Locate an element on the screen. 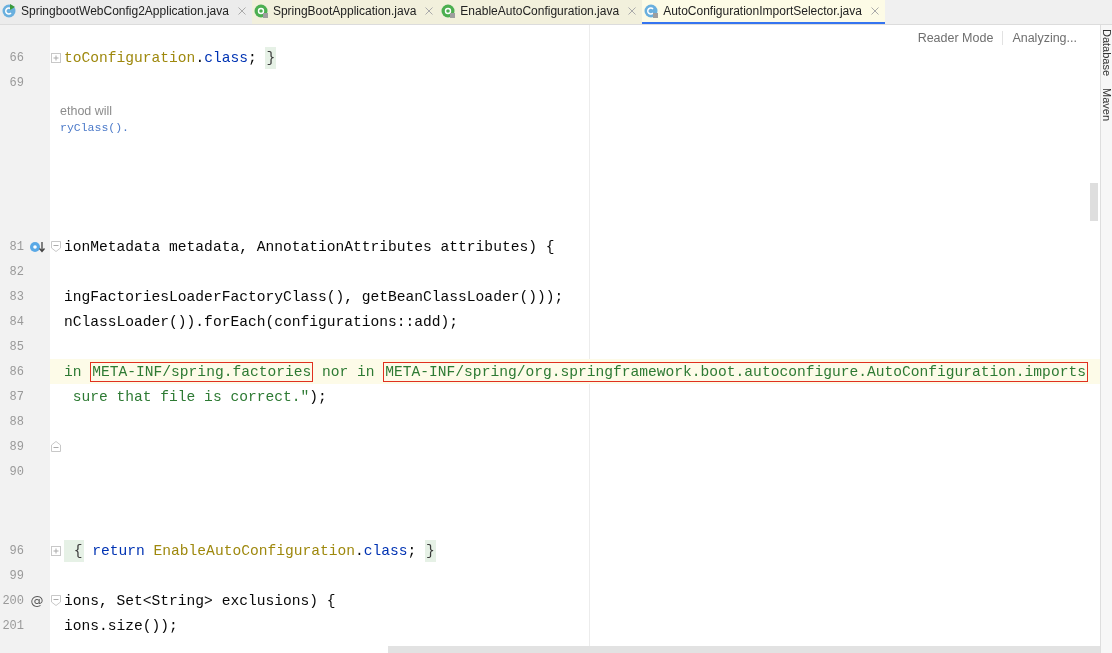 Image resolution: width=1112 pixels, height=653 pixels. highlighted-code: META-INF/spring/org.springframework.boot.autoconfigure.AutoConfiguration.imports is located at coordinates (735, 371).